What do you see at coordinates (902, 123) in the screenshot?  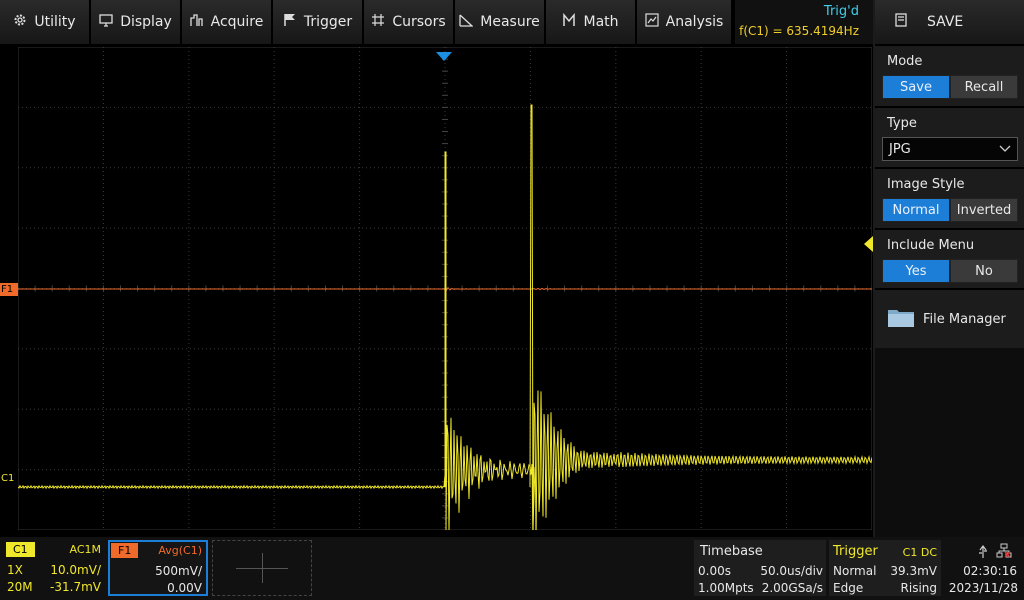 I see `type-label: Type` at bounding box center [902, 123].